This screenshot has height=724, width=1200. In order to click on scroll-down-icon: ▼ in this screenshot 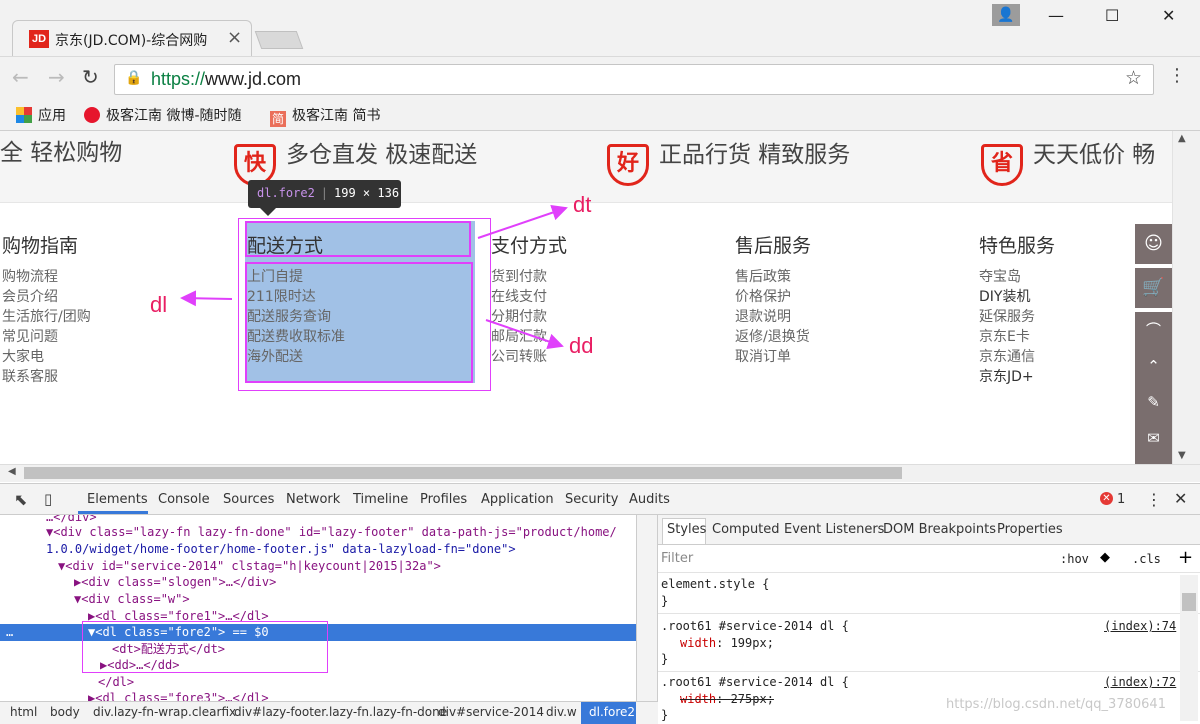, I will do `click(1182, 455)`.